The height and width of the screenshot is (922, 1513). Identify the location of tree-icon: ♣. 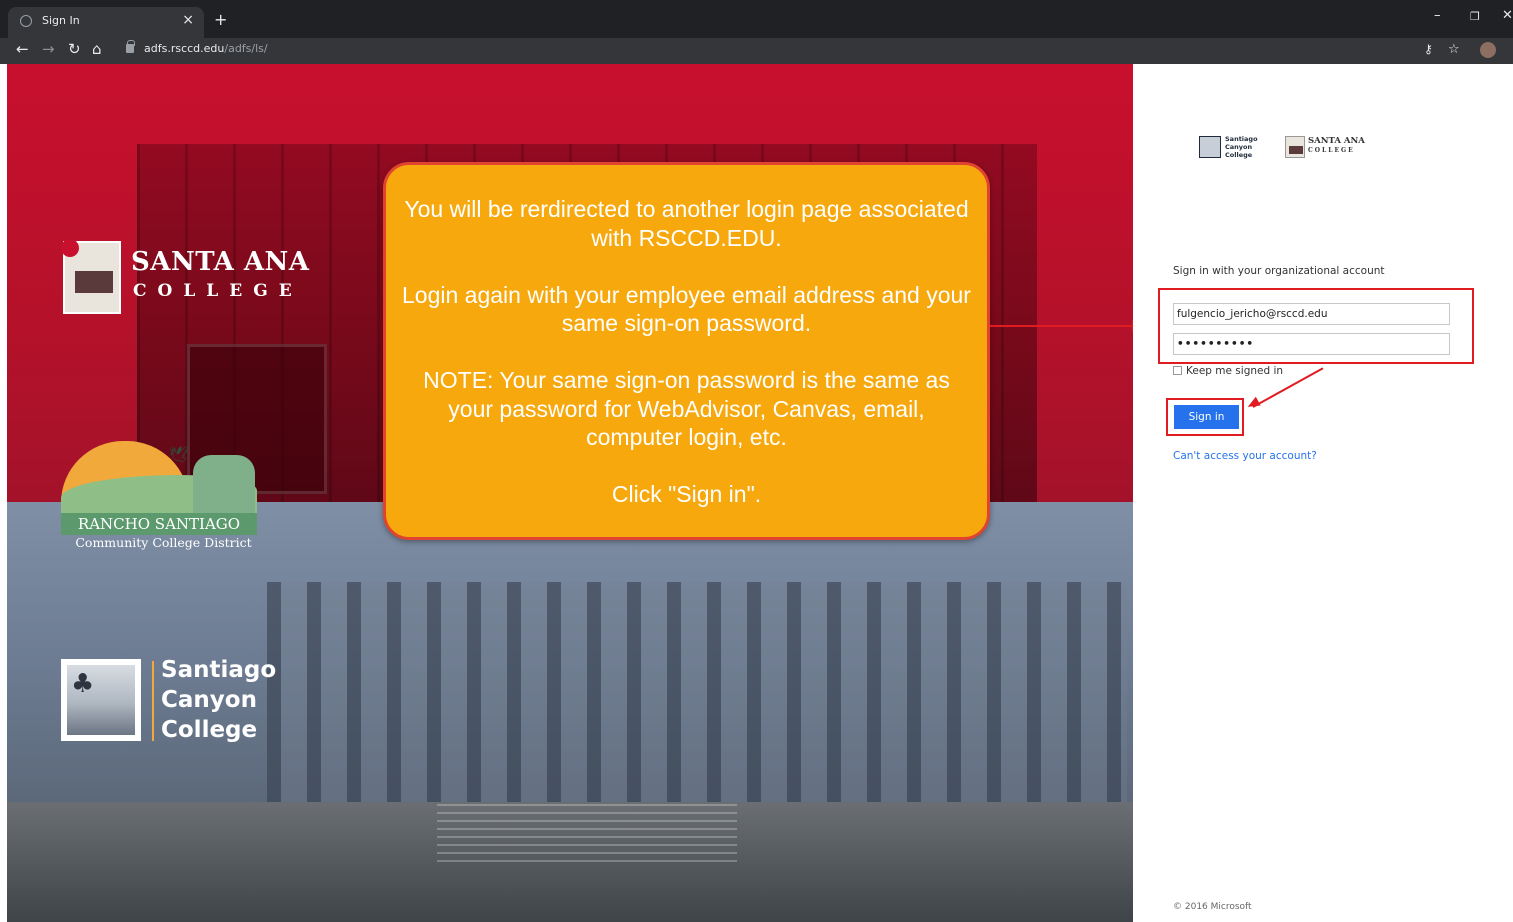
(101, 700).